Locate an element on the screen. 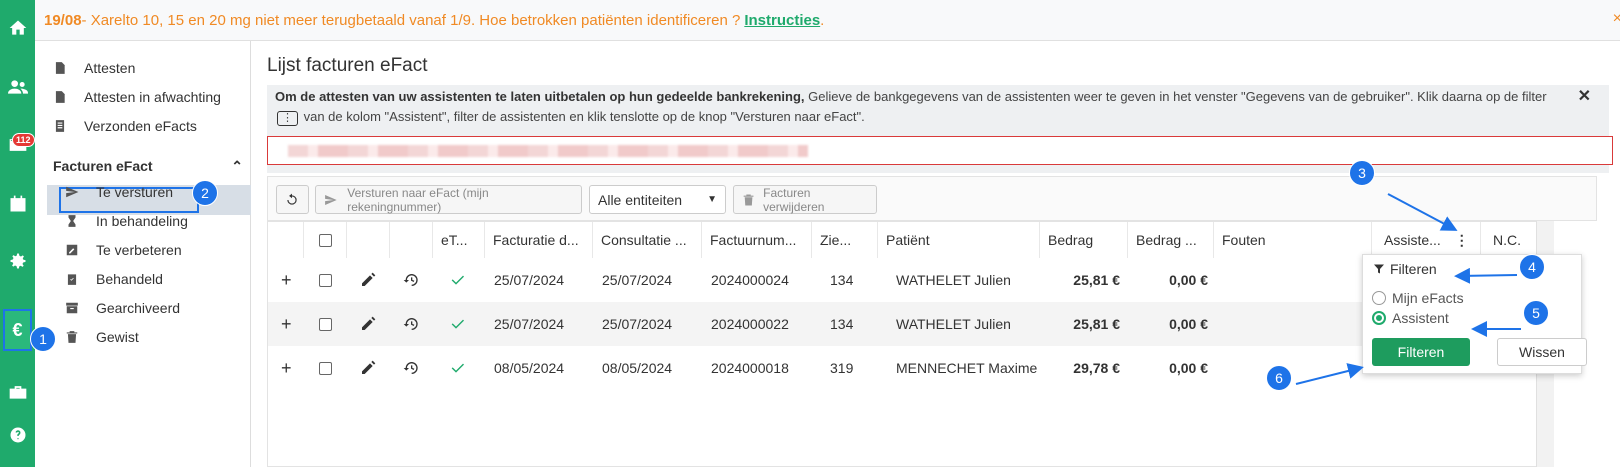  col-assistant: Assiste... ⋮ is located at coordinates (1426, 240).